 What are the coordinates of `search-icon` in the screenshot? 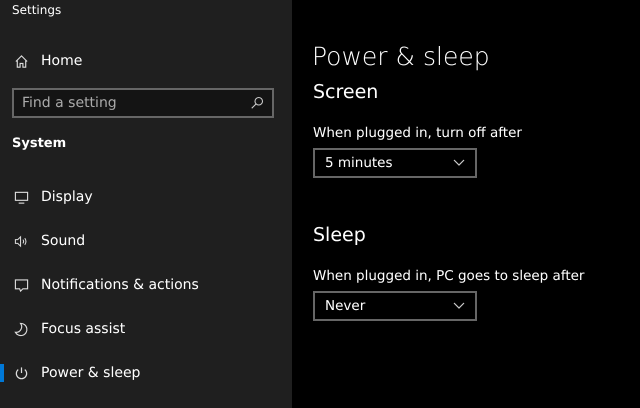 It's located at (257, 103).